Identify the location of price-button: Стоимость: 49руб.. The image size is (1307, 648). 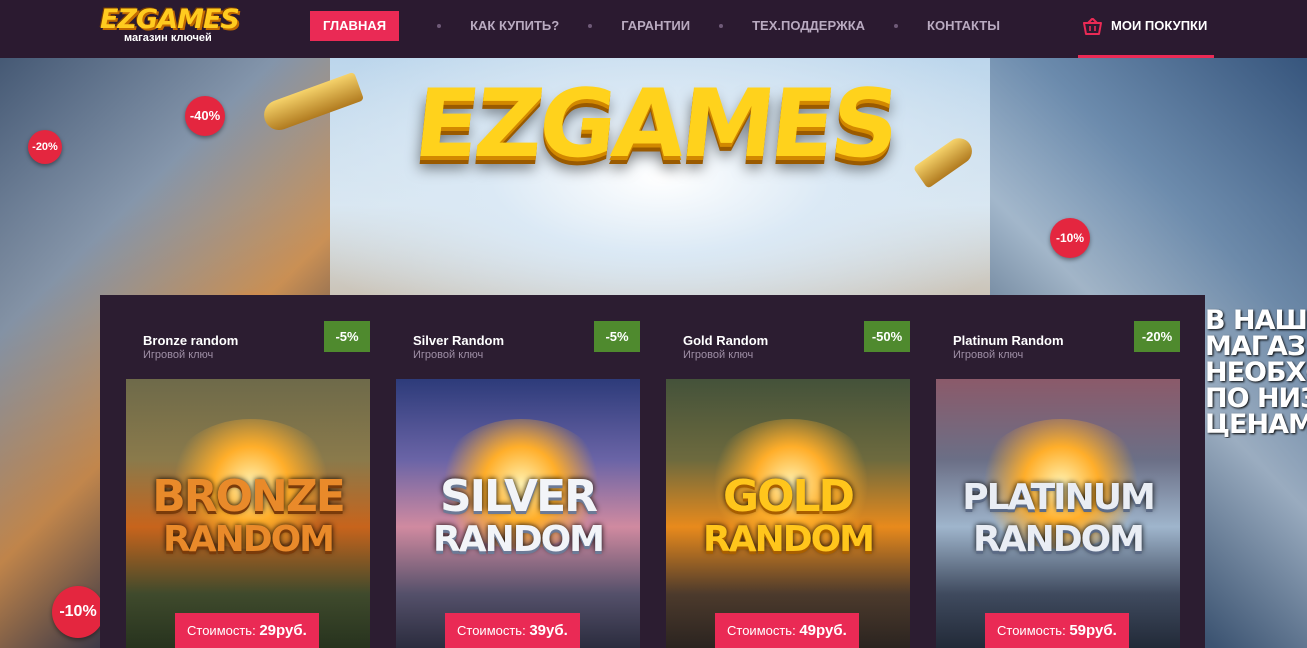
(787, 630).